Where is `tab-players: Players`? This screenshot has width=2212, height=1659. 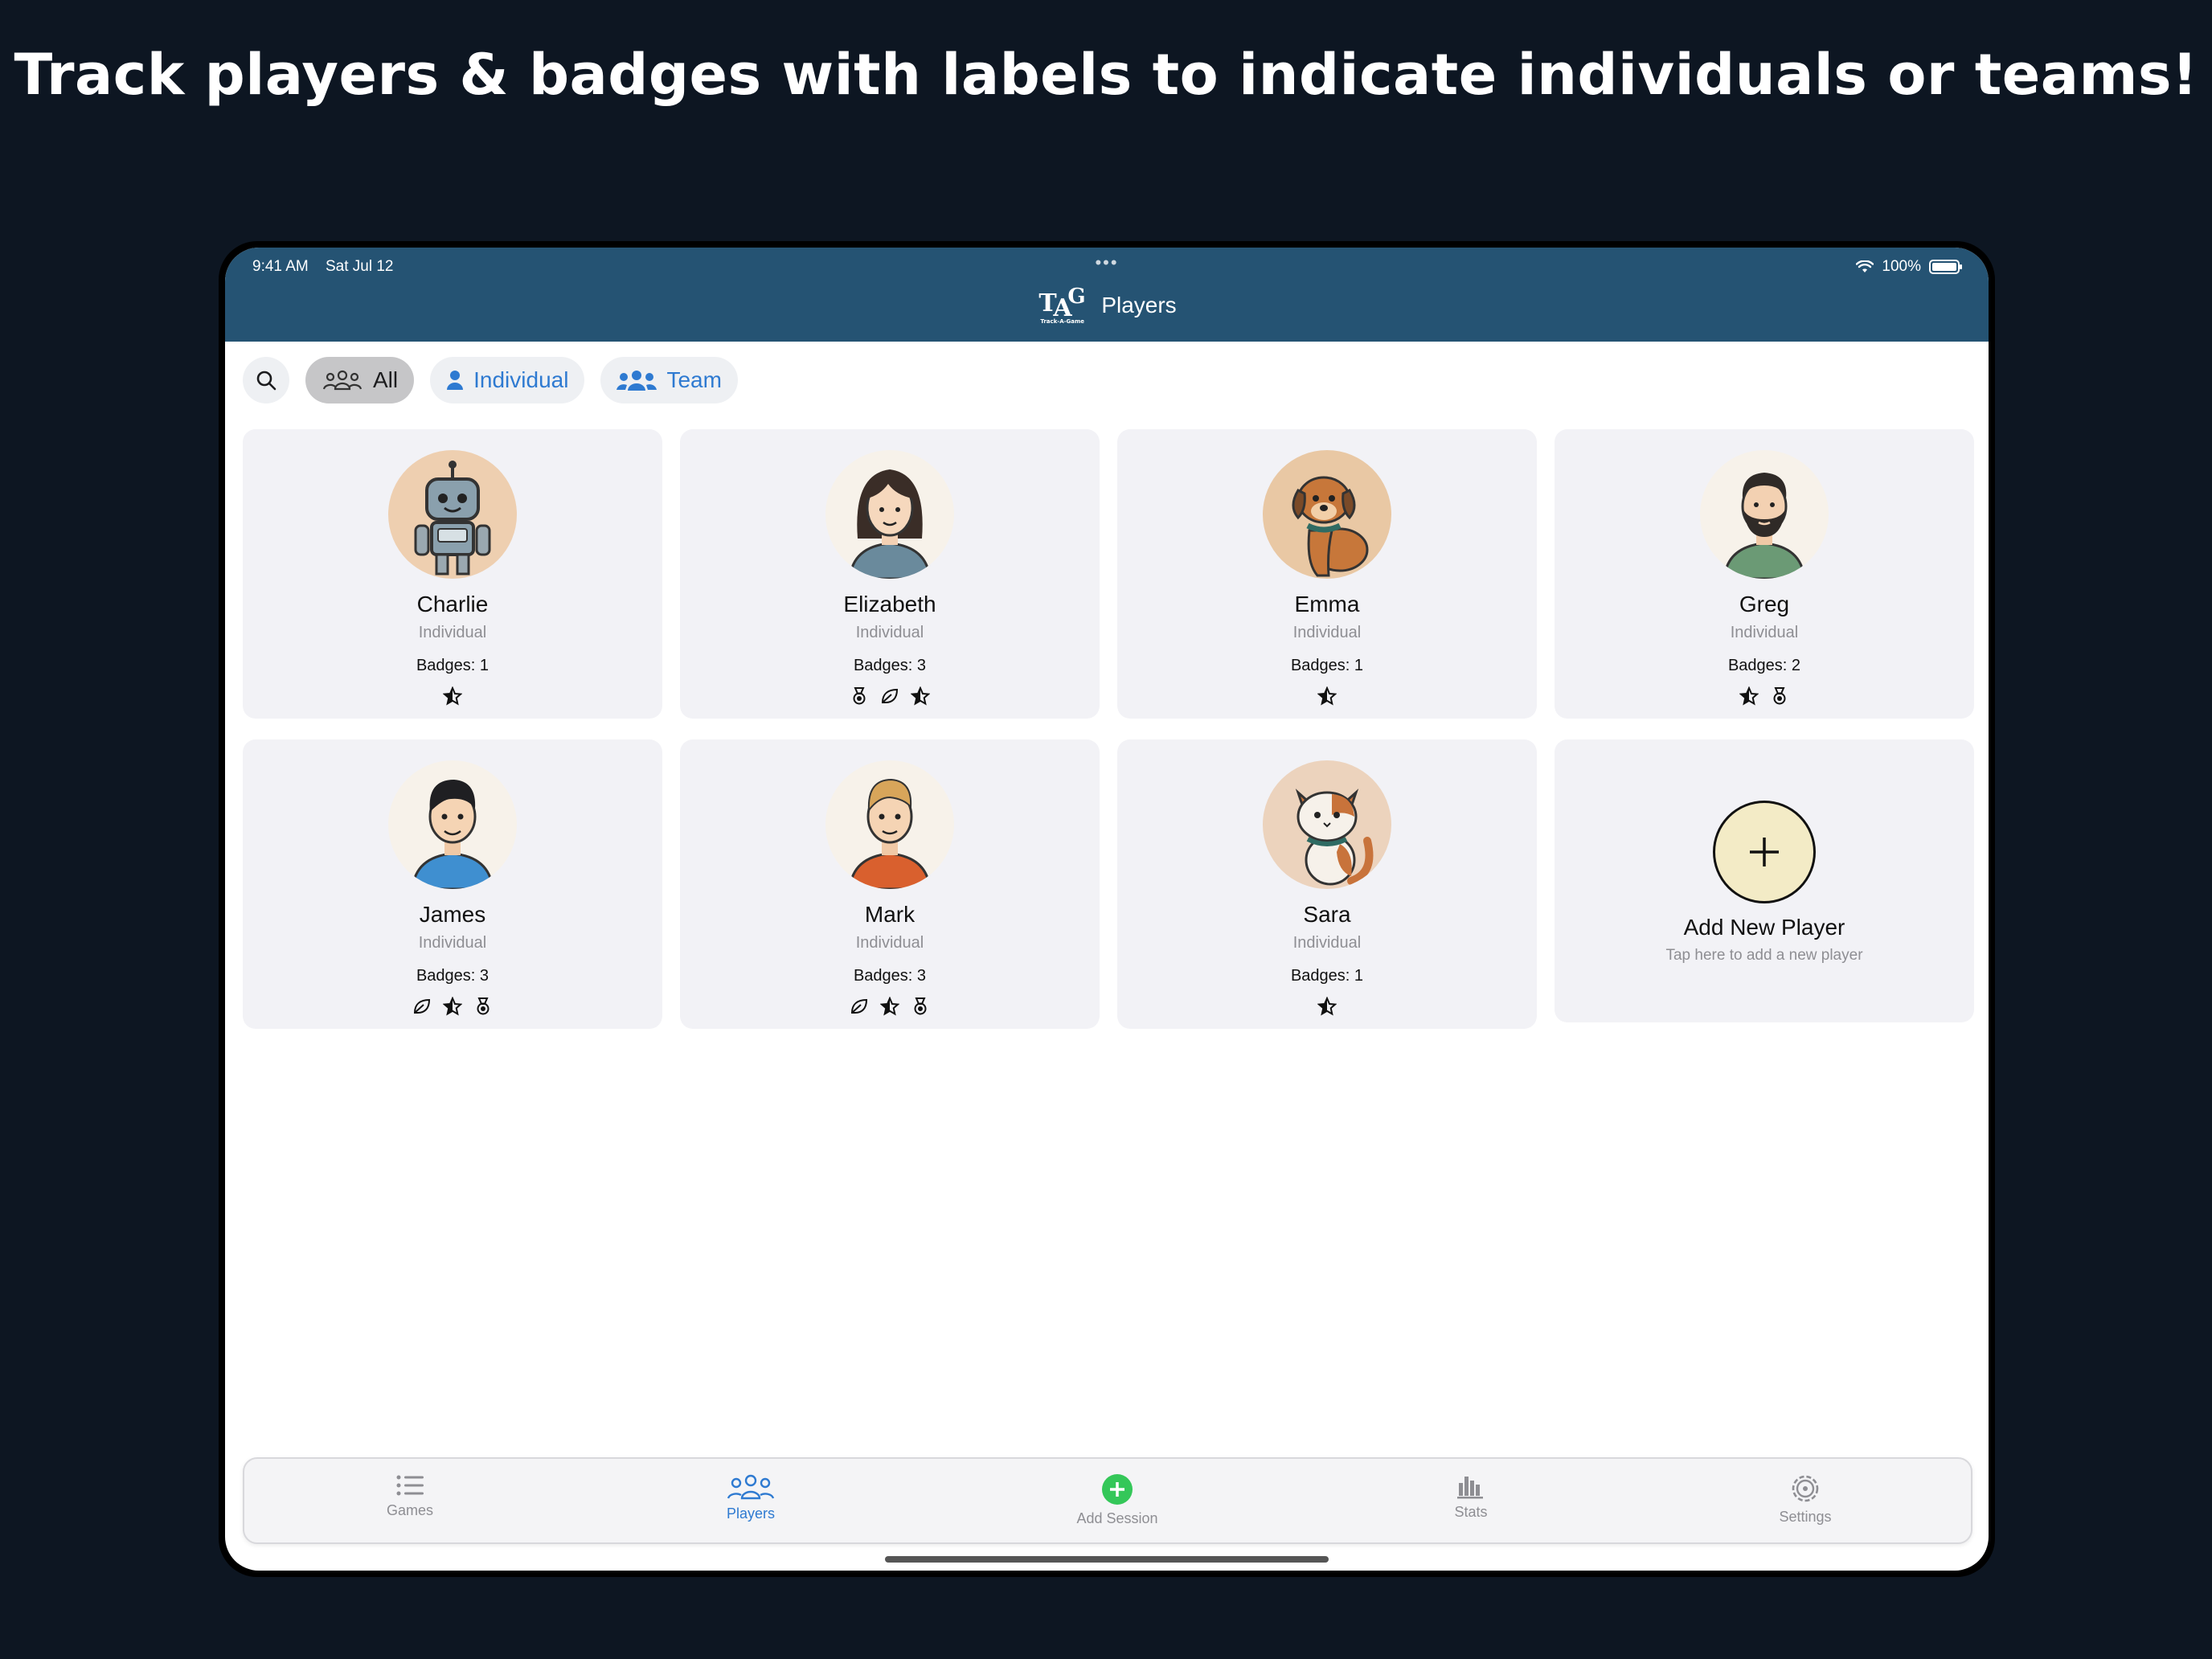
tab-players: Players is located at coordinates (750, 1497).